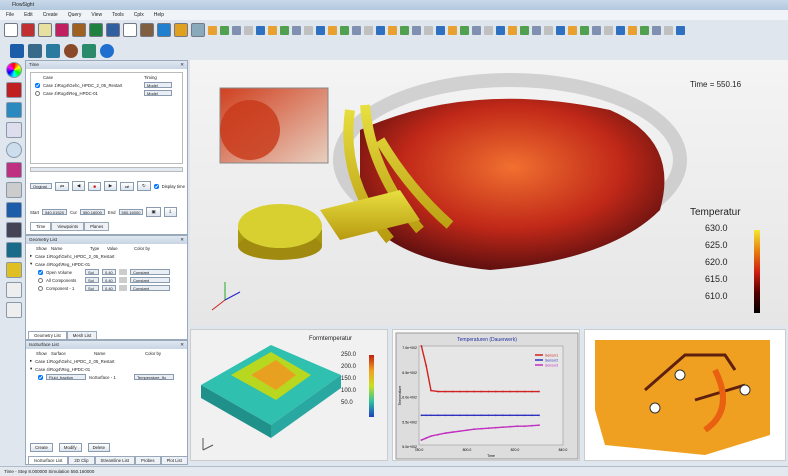  What do you see at coordinates (11, 30) in the screenshot?
I see `new-icon` at bounding box center [11, 30].